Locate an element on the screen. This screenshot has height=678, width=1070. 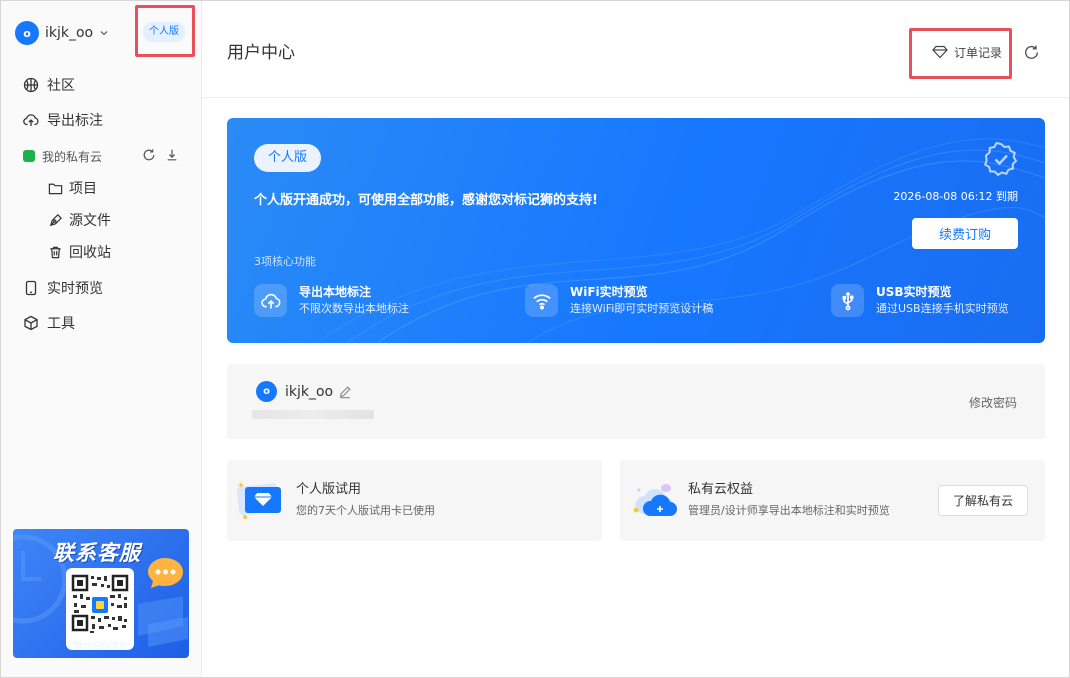
sidebar-item-source-files: 源文件 is located at coordinates (79, 220).